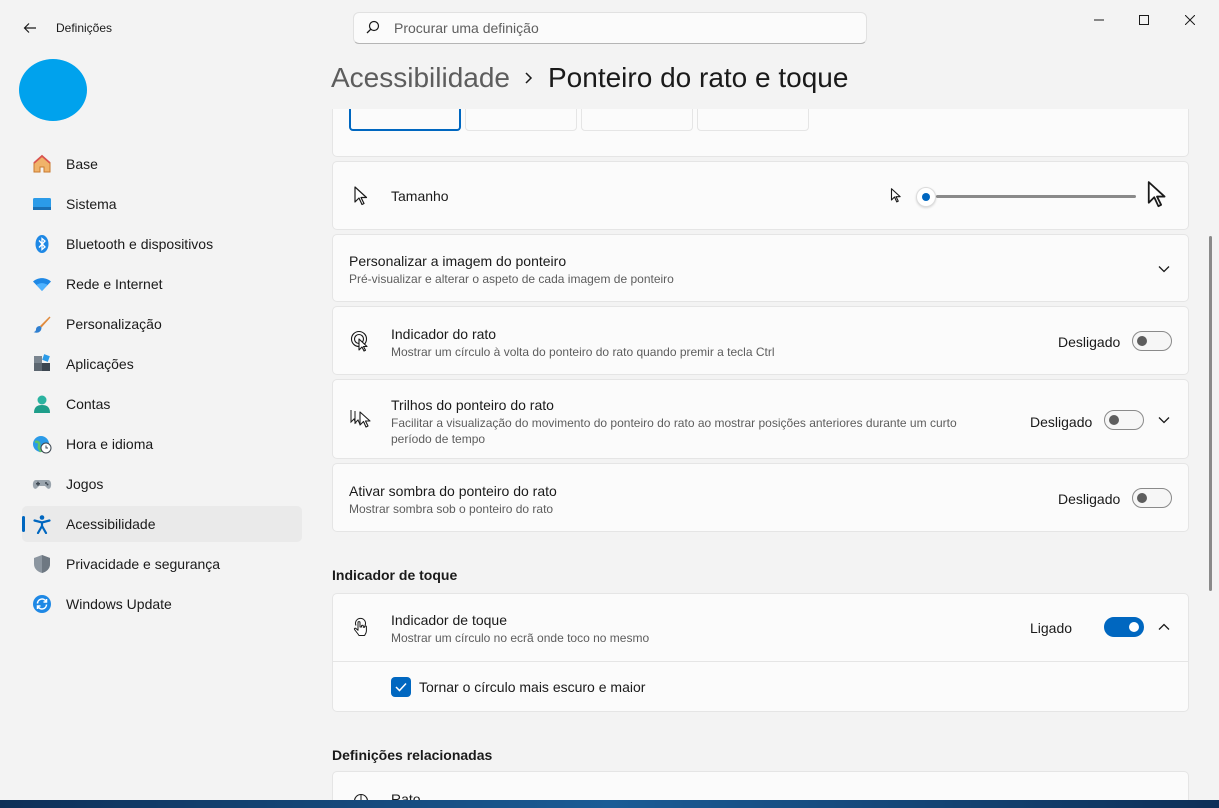 Image resolution: width=1219 pixels, height=808 pixels. I want to click on related-settings-header: Definições relacionadas, so click(412, 755).